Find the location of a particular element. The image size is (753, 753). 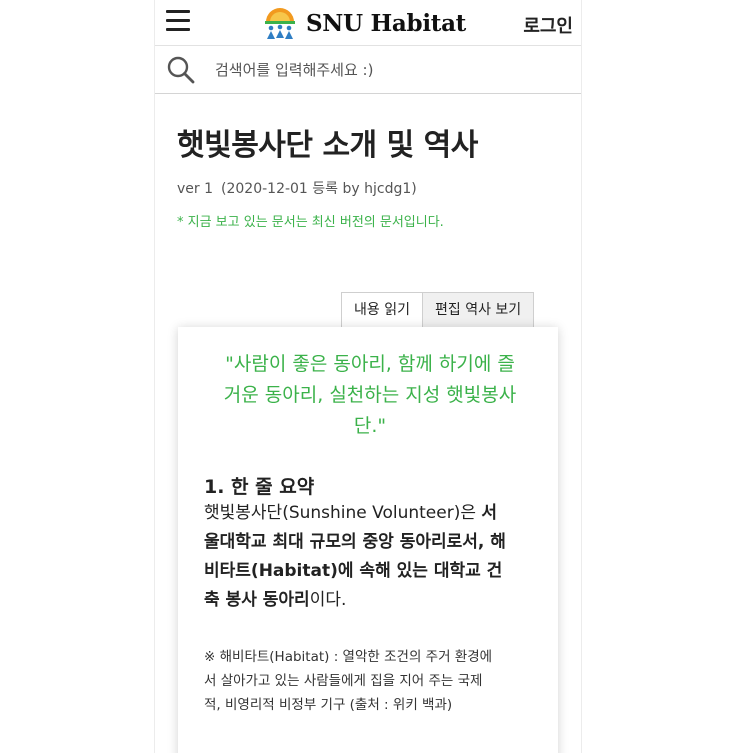

quote-line: "사람이 좋은 동아리, 함께 하기에 즐 is located at coordinates (370, 364).